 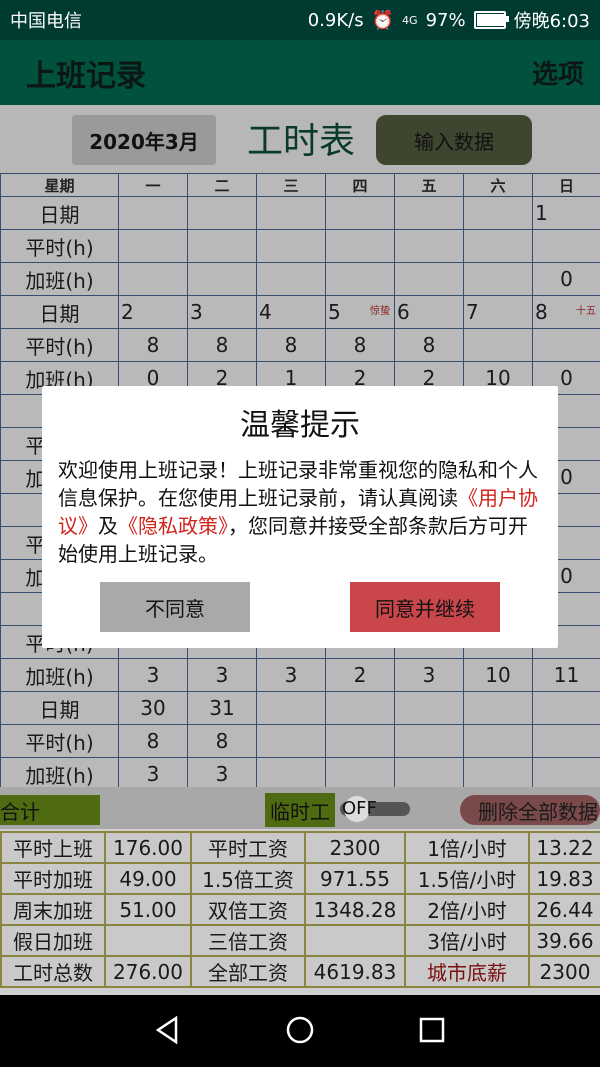 I want to click on system-nav-bar, so click(x=300, y=1031).